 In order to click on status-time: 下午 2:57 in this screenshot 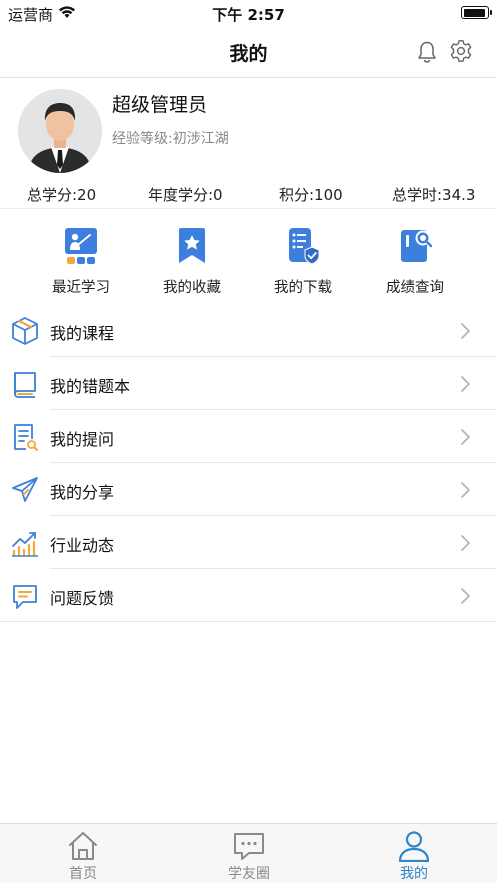, I will do `click(248, 15)`.